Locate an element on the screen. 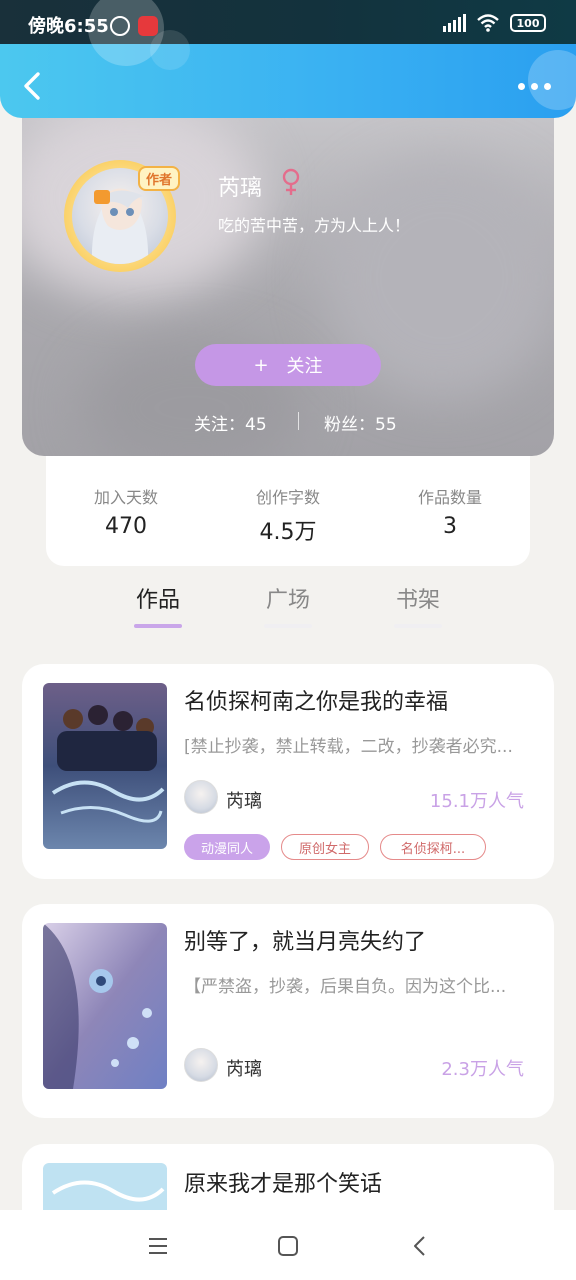  follow-button-label: 关注 is located at coordinates (304, 366).